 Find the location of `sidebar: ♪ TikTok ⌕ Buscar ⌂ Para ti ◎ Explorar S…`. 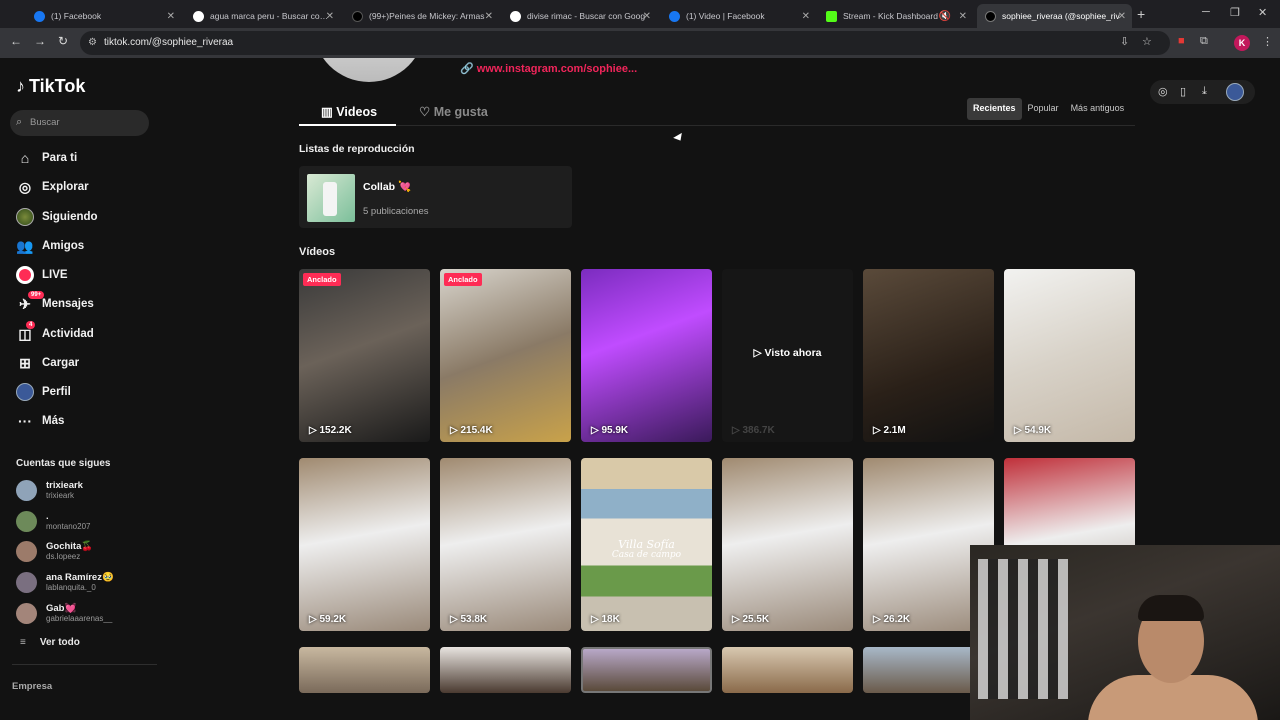

sidebar: ♪ TikTok ⌕ Buscar ⌂ Para ti ◎ Explorar S… is located at coordinates (80, 389).